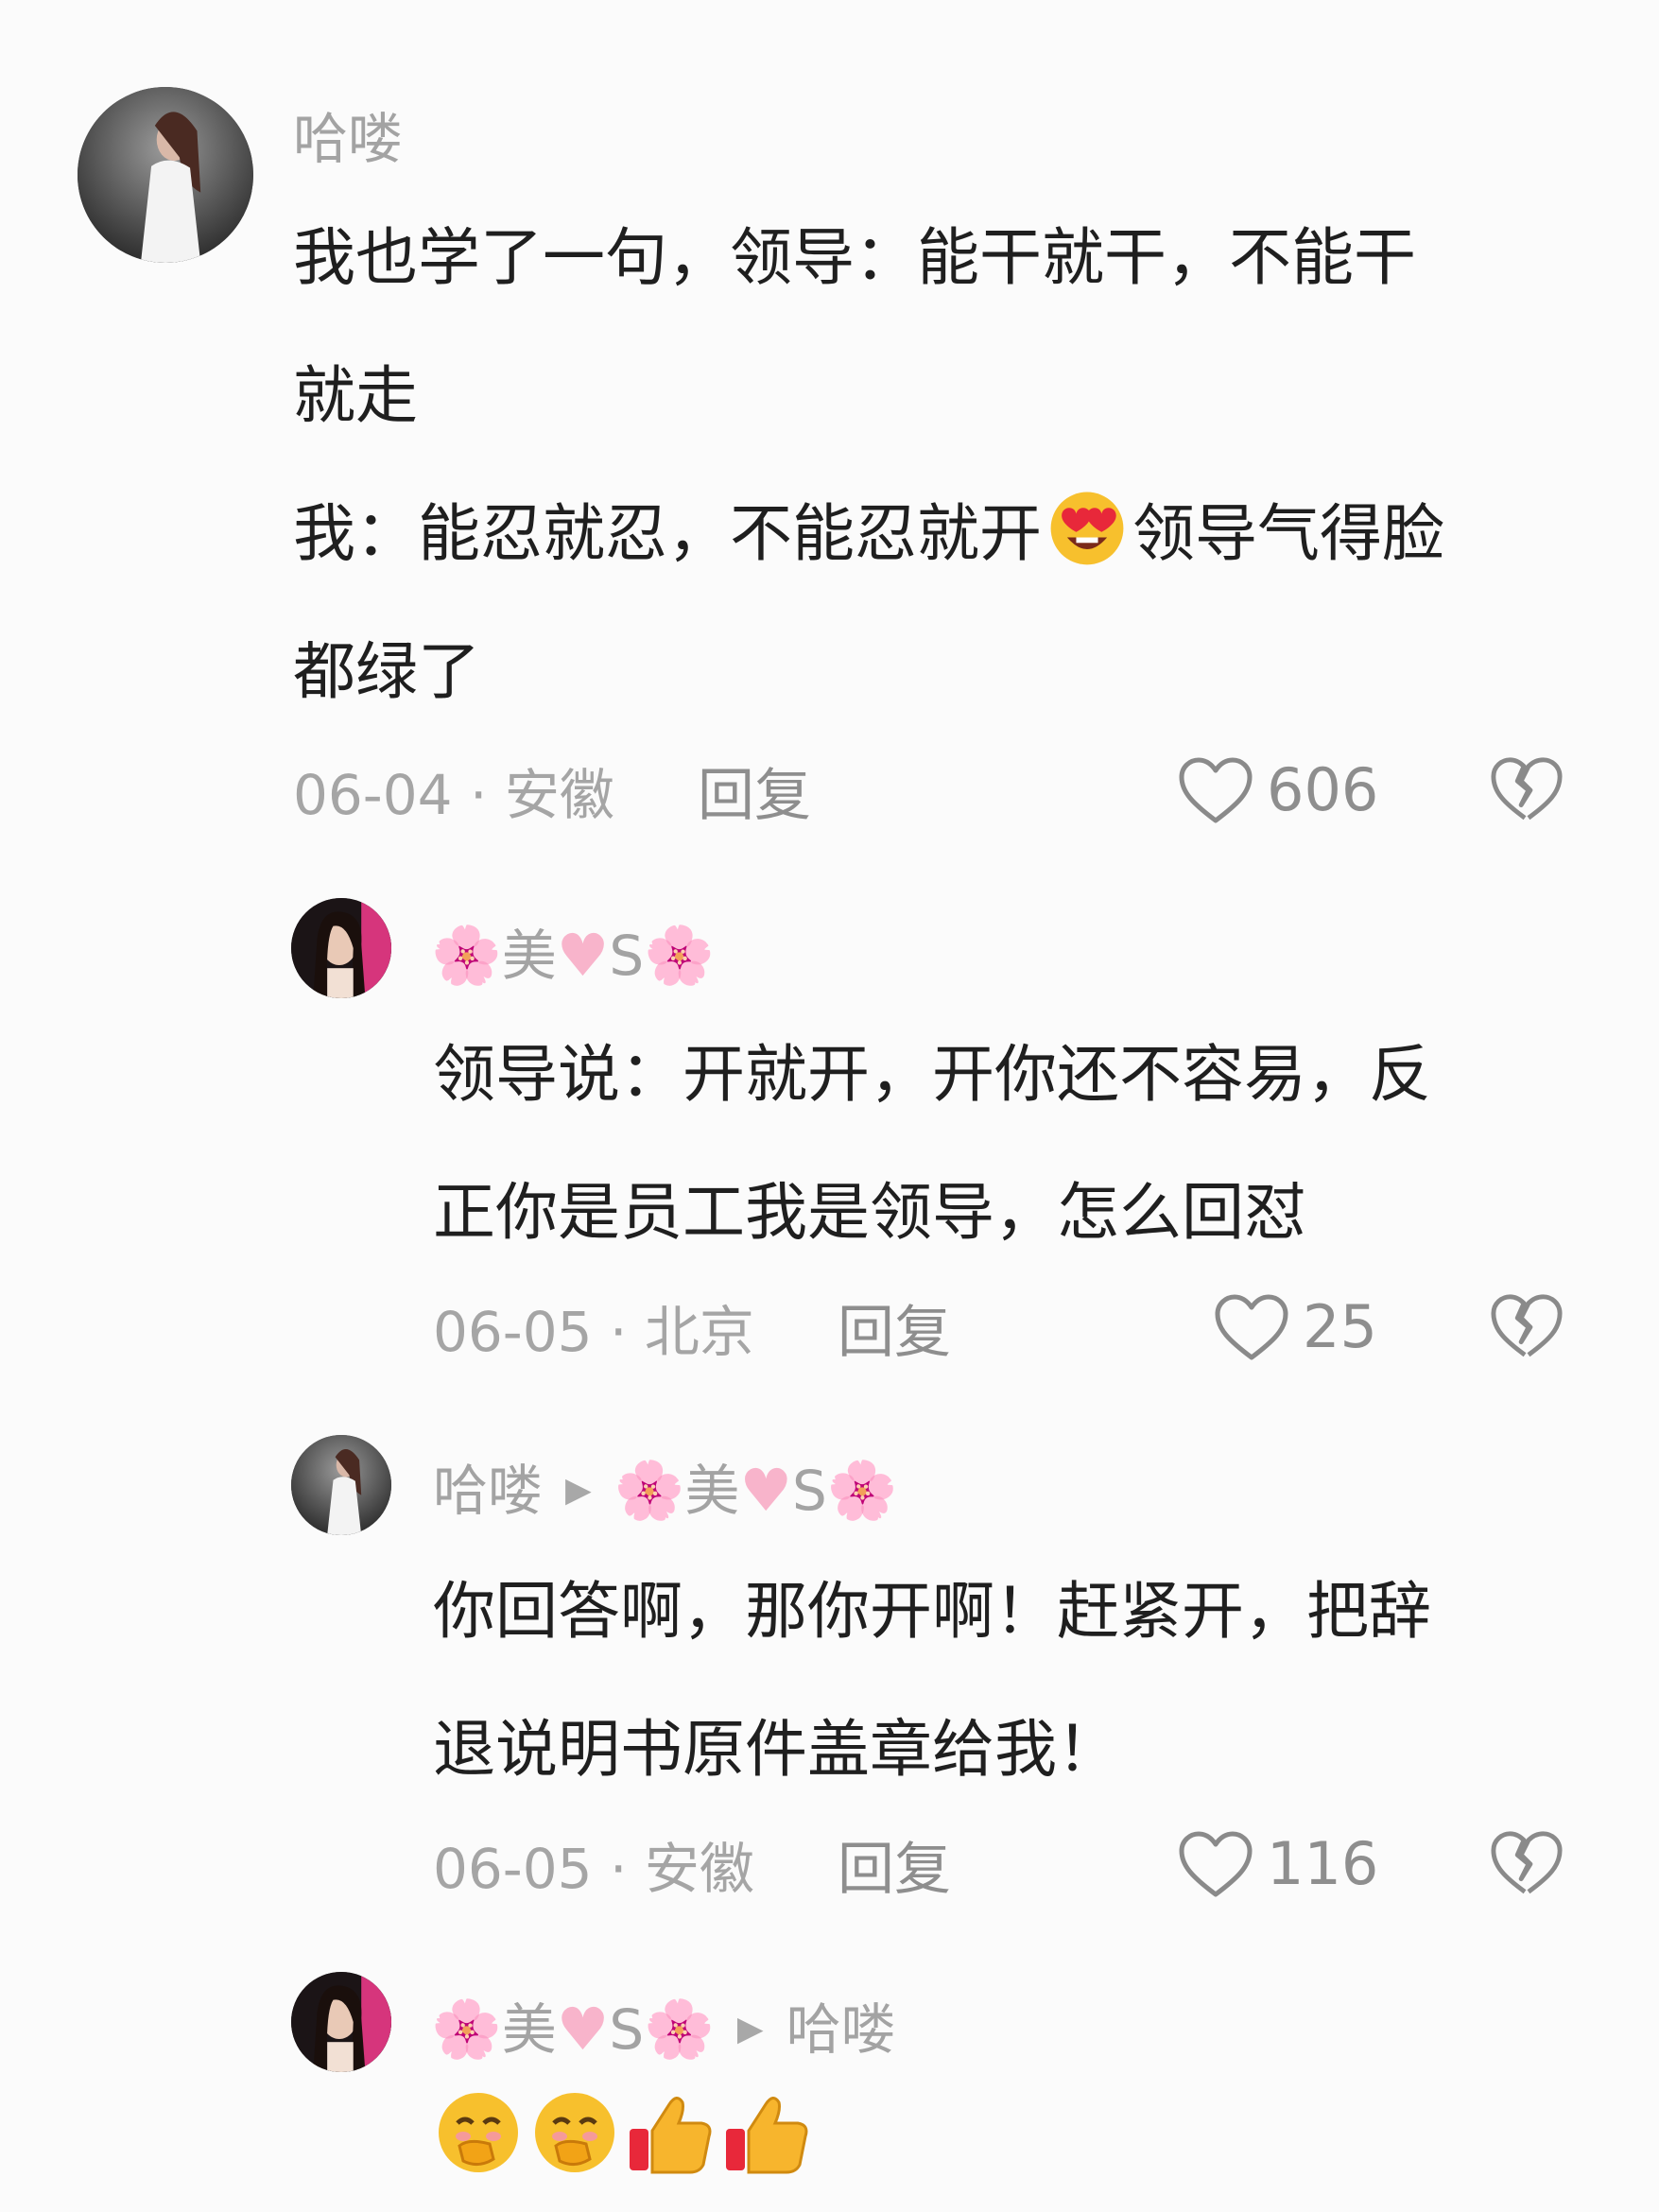  Describe the element at coordinates (932, 1611) in the screenshot. I see `comment-text-line: 你回答啊，那你开啊！赶紧开，把辞` at that location.